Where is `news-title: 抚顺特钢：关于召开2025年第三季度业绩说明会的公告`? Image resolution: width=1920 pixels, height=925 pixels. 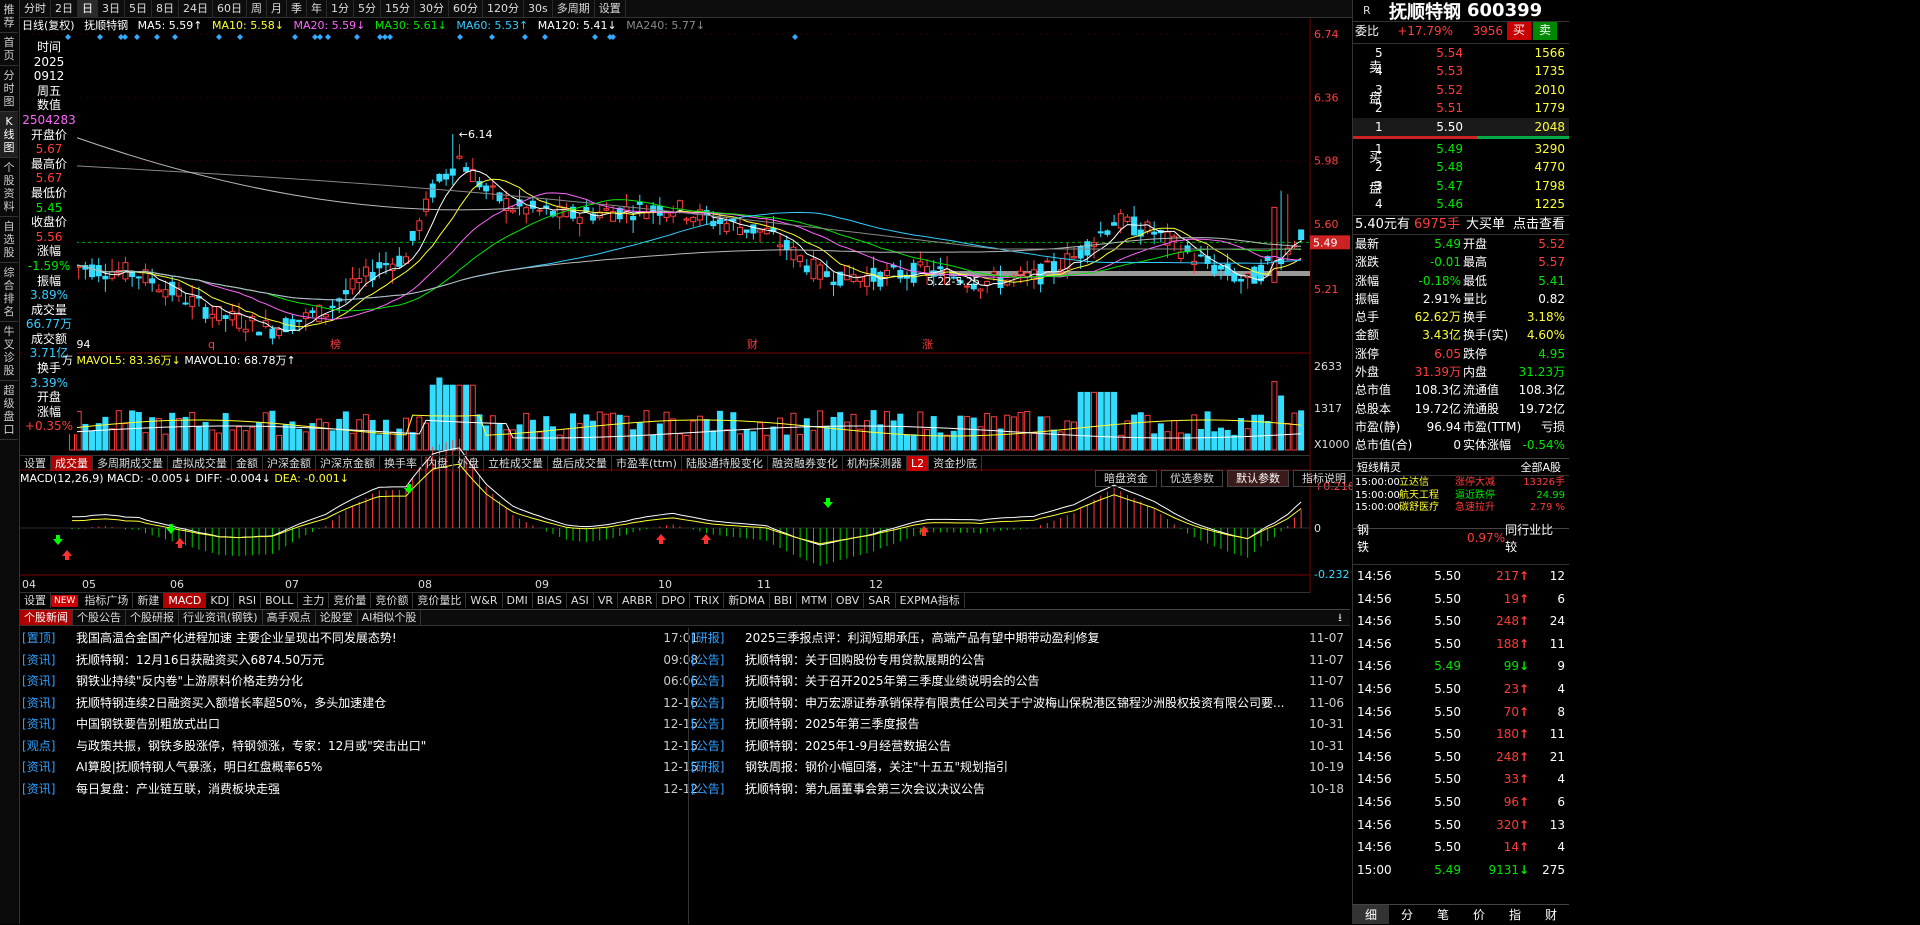
news-title: 抚顺特钢：关于召开2025年第三季度业绩说明会的公告 is located at coordinates (1019, 682).